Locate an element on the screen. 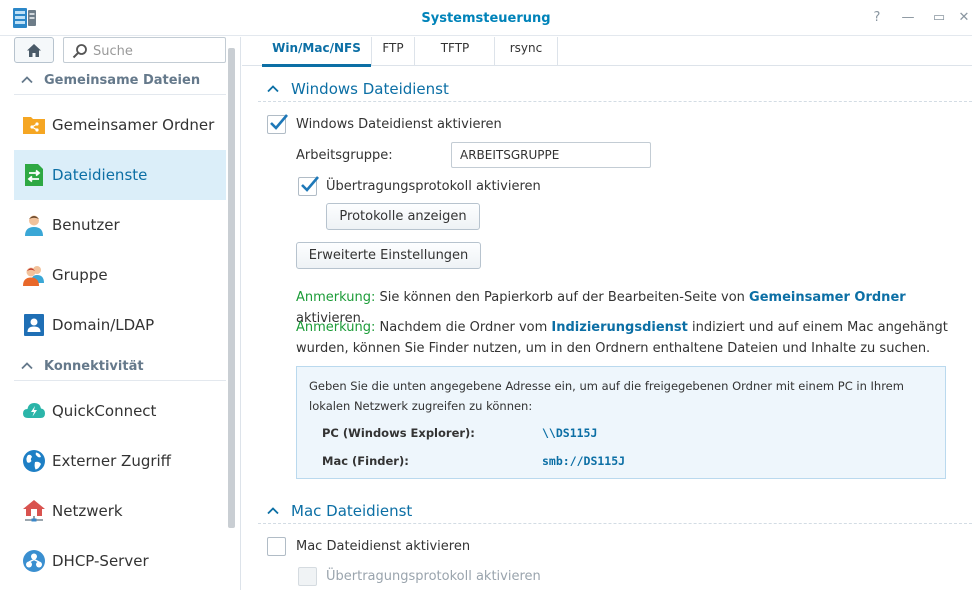 This screenshot has height=590, width=972. file-services-icon is located at coordinates (34, 175).